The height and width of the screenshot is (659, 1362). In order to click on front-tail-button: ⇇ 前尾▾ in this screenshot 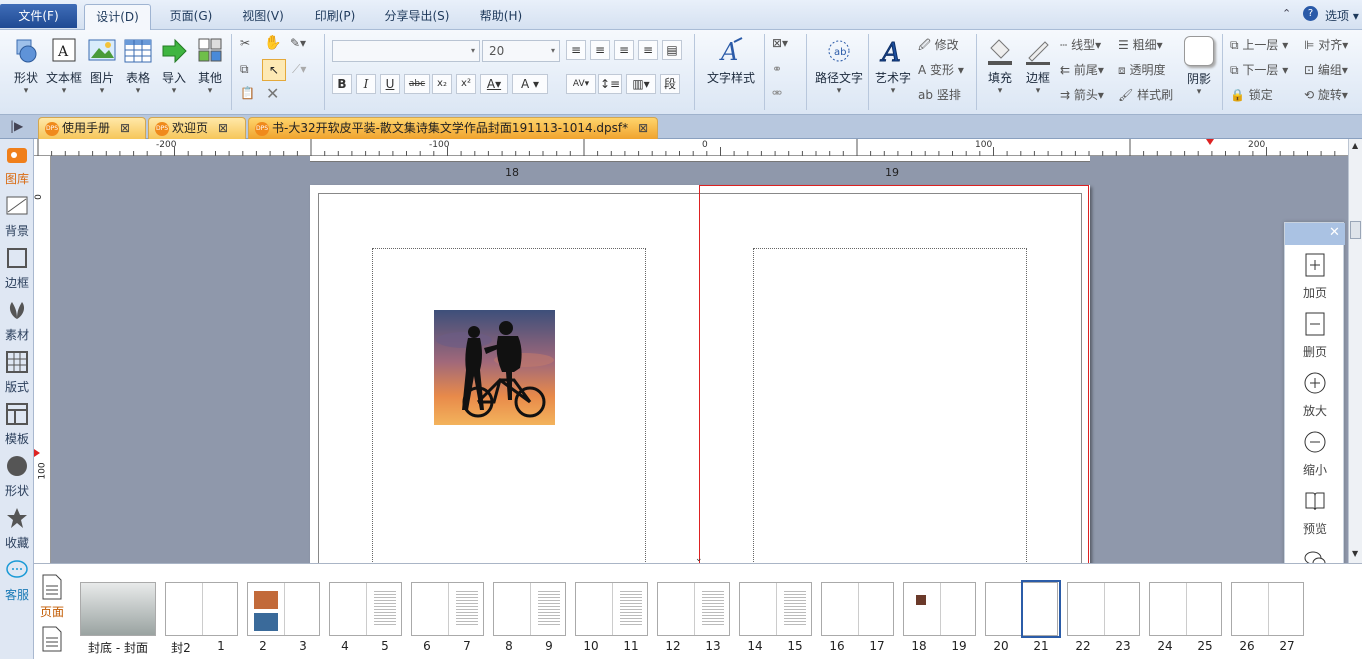, I will do `click(1082, 69)`.